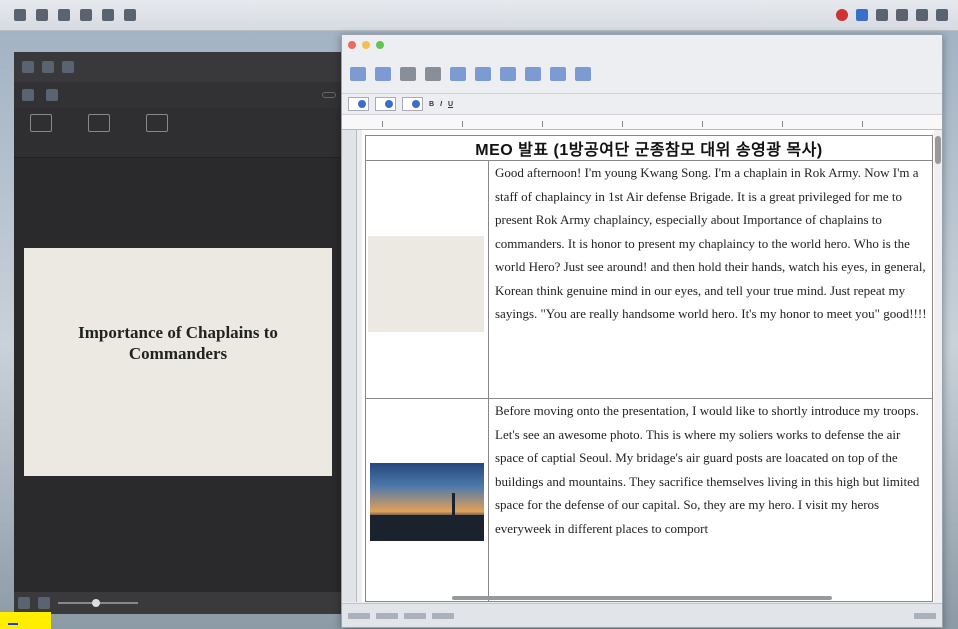 The image size is (958, 629). Describe the element at coordinates (179, 67) in the screenshot. I see `ppt-title-bar` at that location.